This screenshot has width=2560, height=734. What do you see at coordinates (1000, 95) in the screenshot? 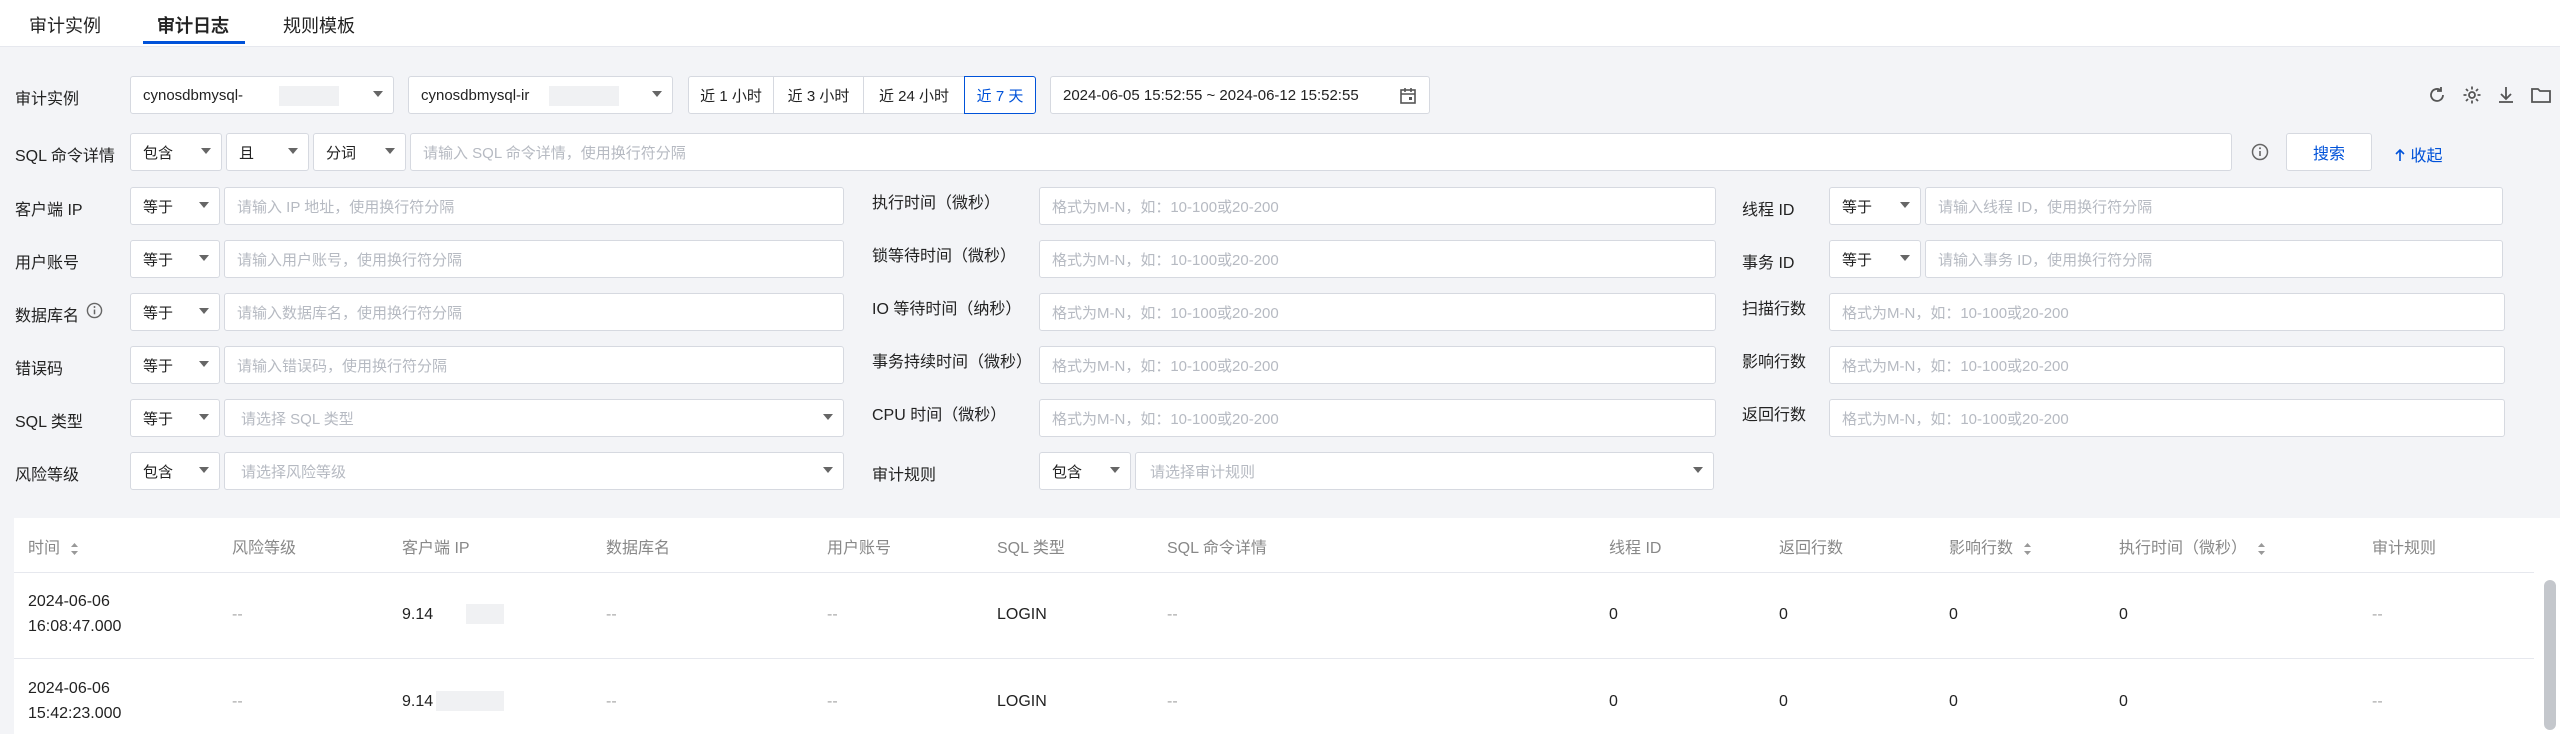
I see `time-range-7d: 近 7 天` at bounding box center [1000, 95].